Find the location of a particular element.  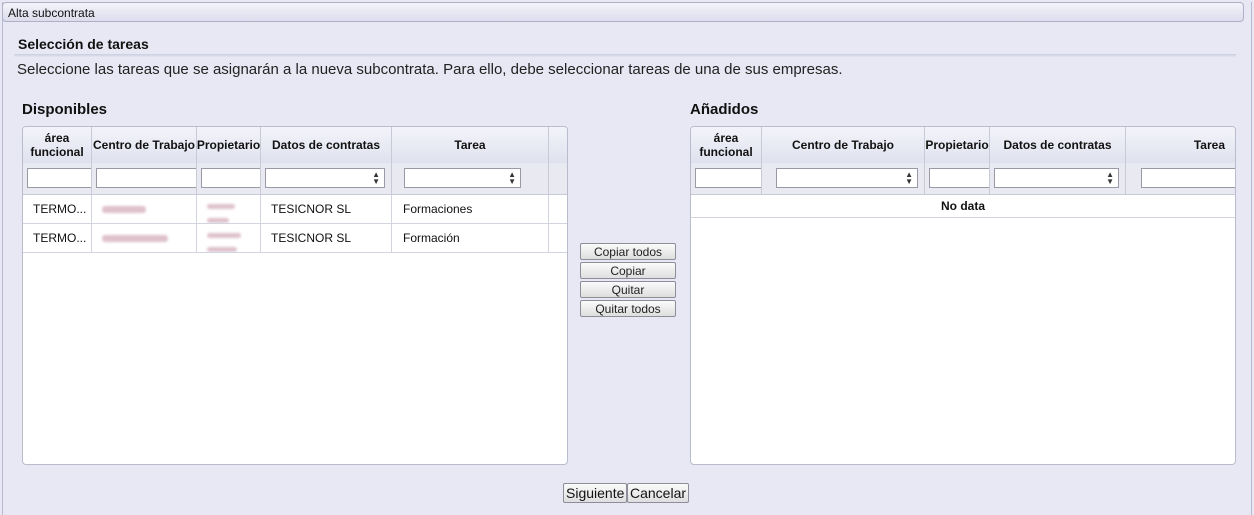

copy-button: Copiar is located at coordinates (628, 270).